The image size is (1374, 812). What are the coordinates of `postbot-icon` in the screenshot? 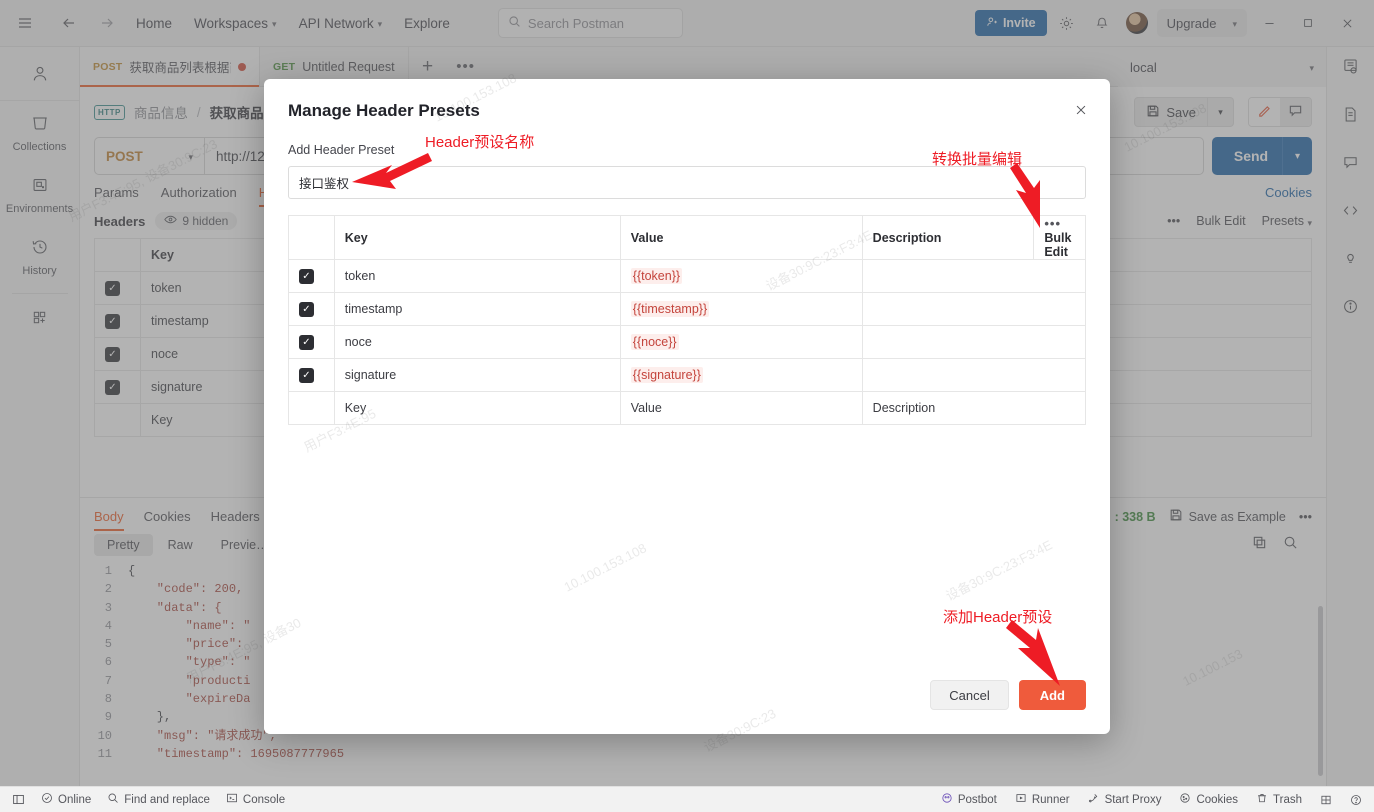 It's located at (947, 799).